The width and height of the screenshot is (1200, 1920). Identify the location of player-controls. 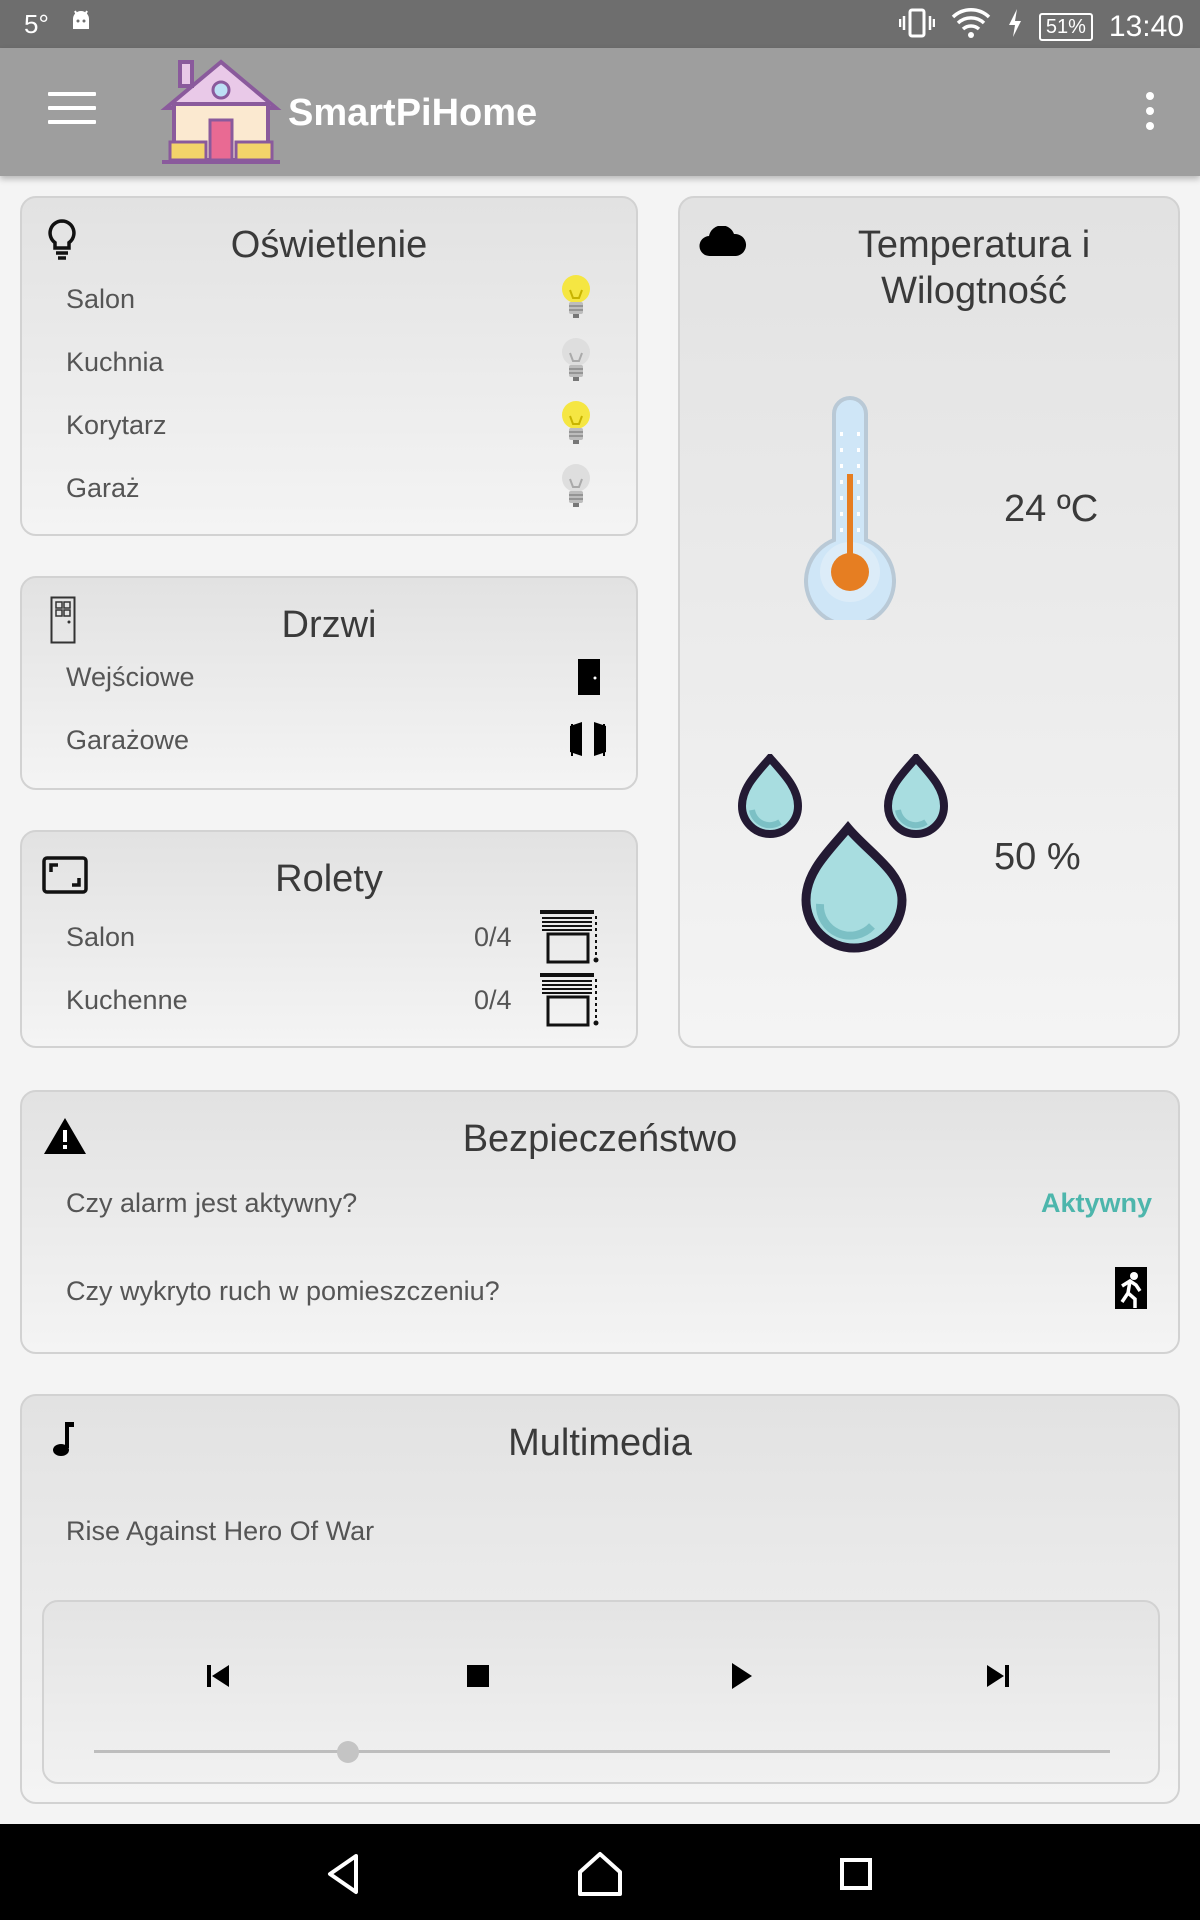
(601, 1692).